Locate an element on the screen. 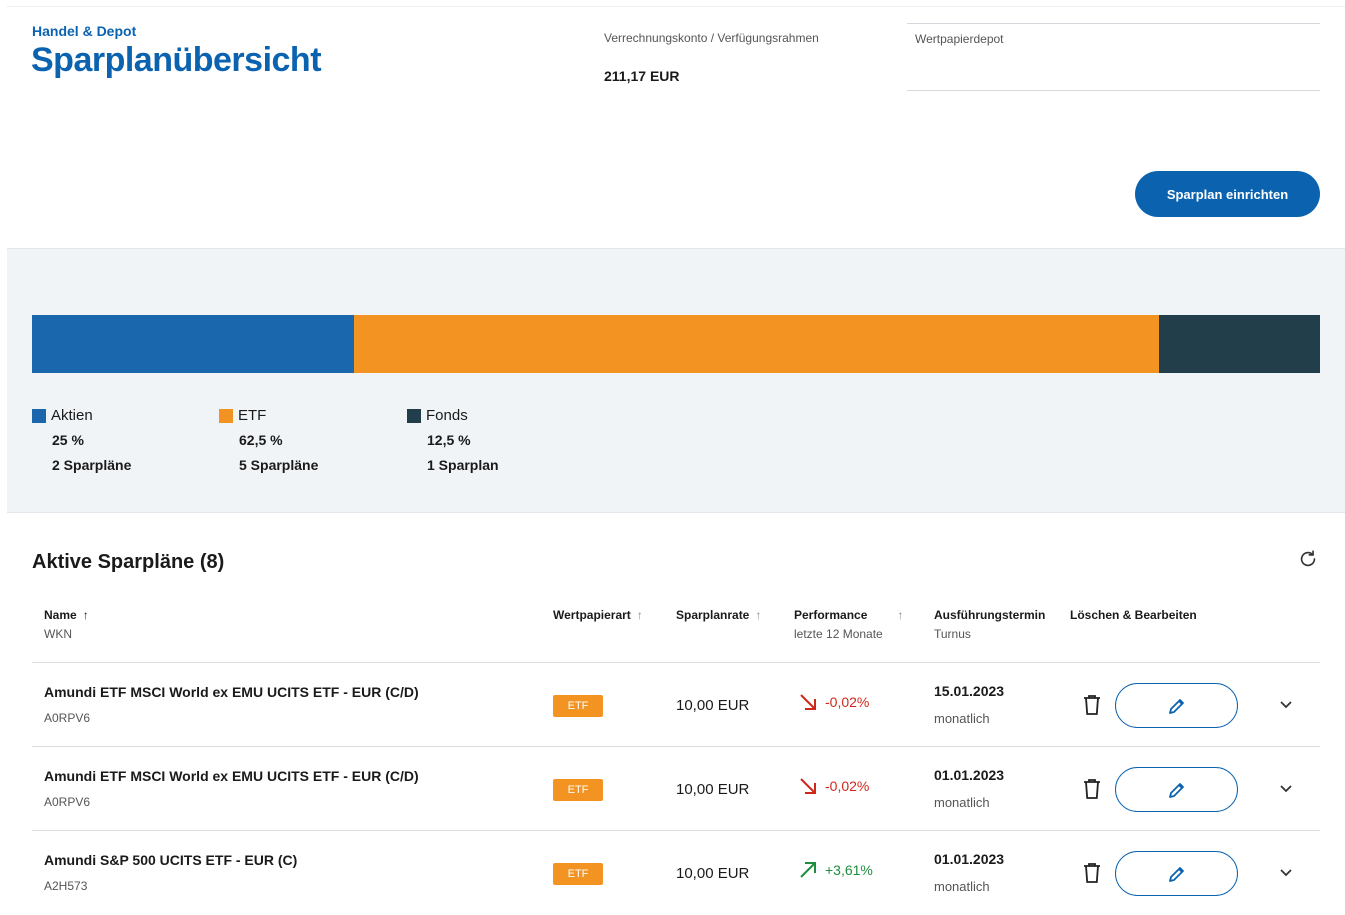  swatch-aktien is located at coordinates (39, 415).